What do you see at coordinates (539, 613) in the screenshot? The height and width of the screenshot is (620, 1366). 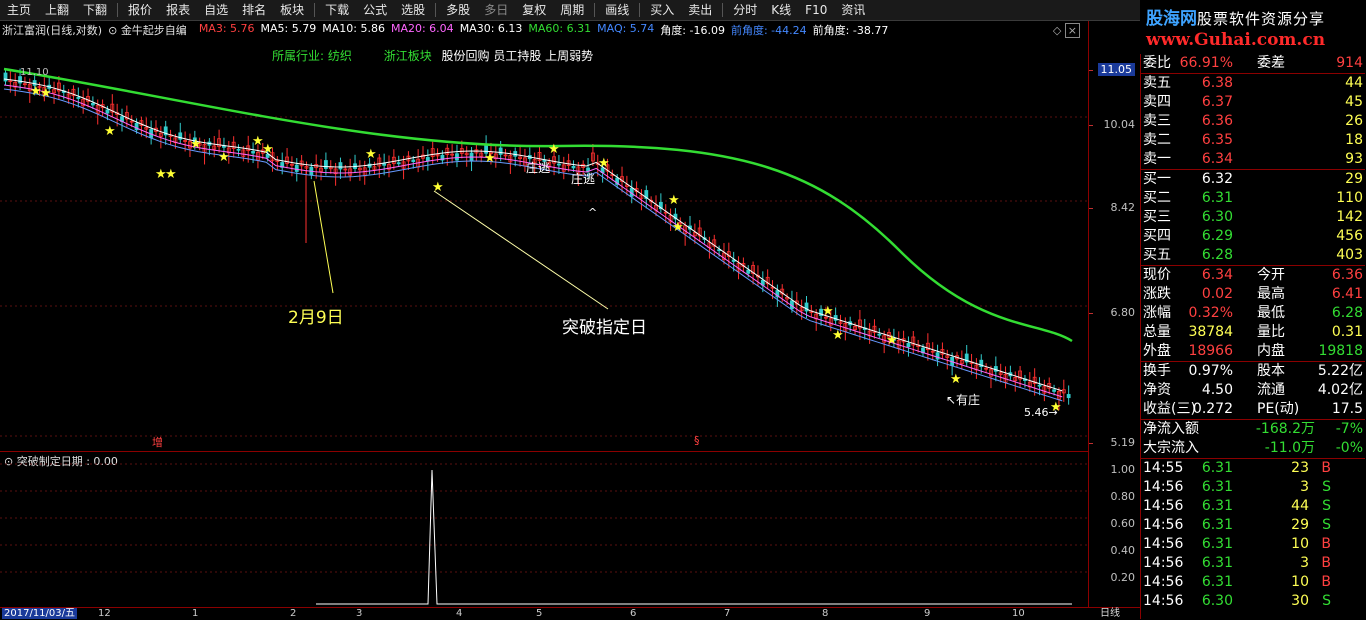 I see `month-label-5: 5` at bounding box center [539, 613].